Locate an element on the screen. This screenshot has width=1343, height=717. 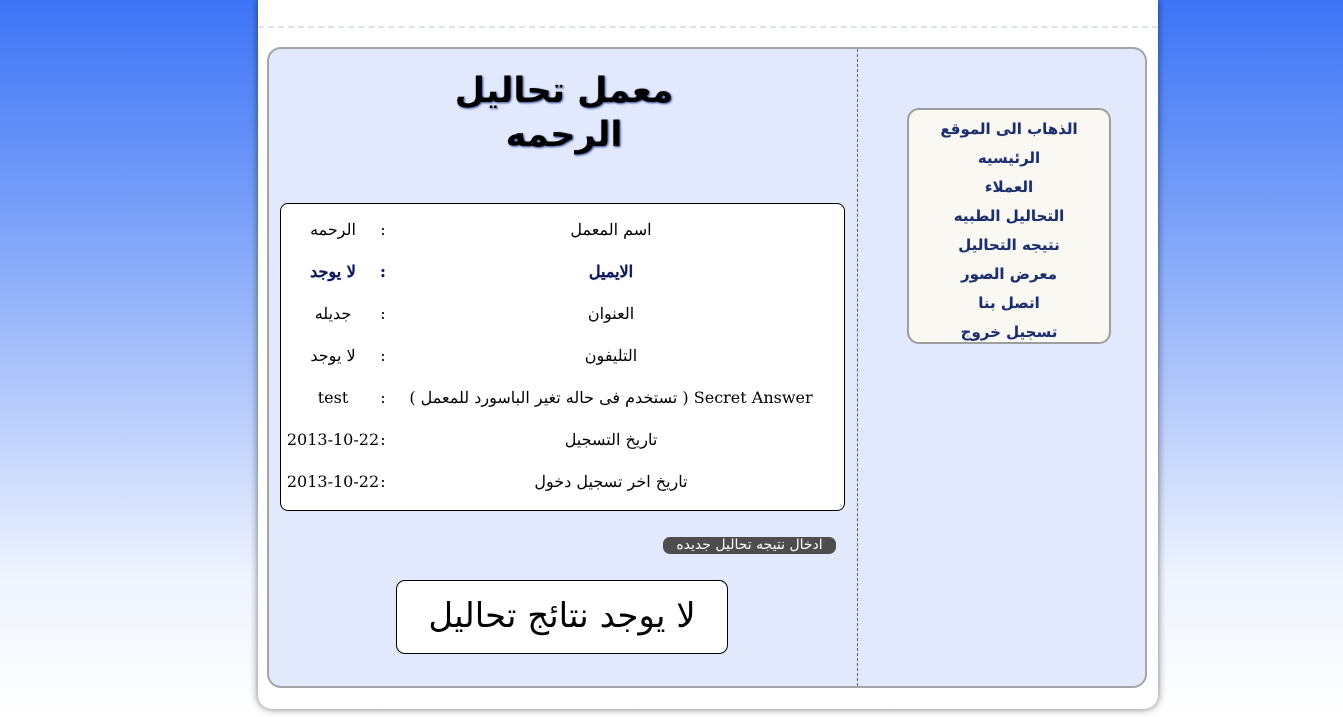
menu-item-logout: تسجيل خروج is located at coordinates (1009, 332).